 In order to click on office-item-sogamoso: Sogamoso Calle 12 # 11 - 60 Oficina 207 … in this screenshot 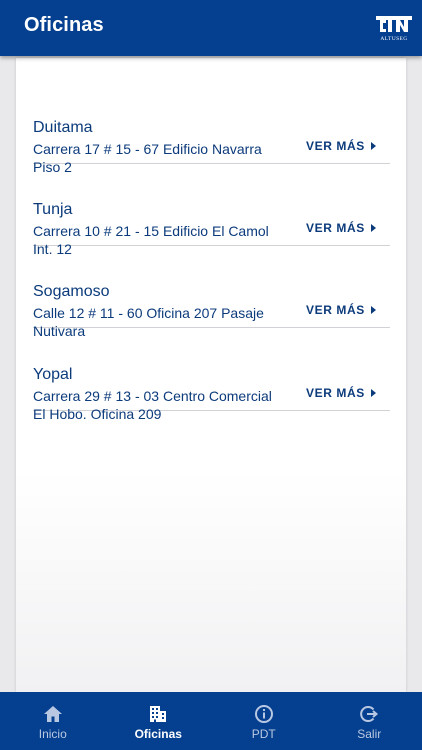, I will do `click(211, 292)`.